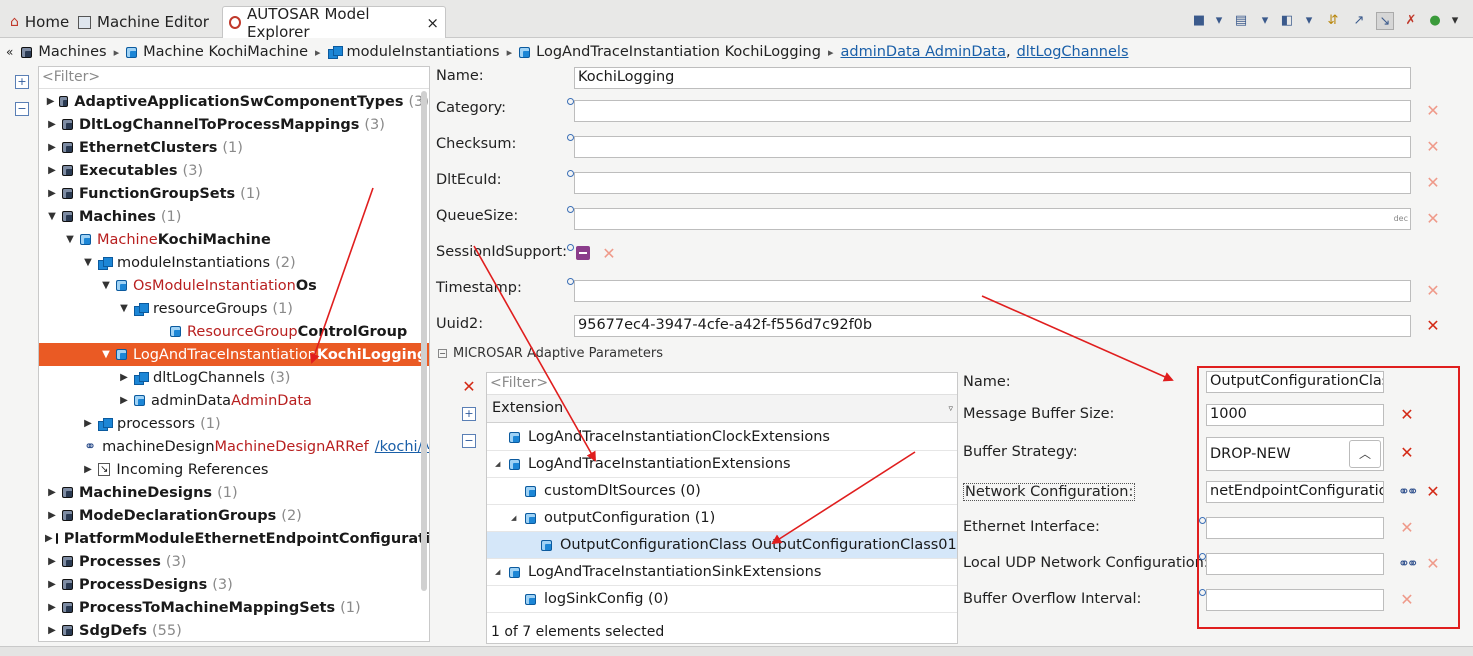  I want to click on tree-item: ResourceGroup ControlGroup, so click(234, 331).